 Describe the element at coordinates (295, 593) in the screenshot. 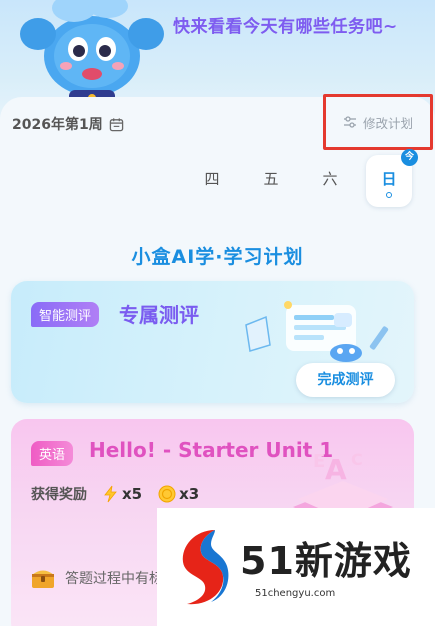

I see `watermark-url: 51chengyu.com` at that location.